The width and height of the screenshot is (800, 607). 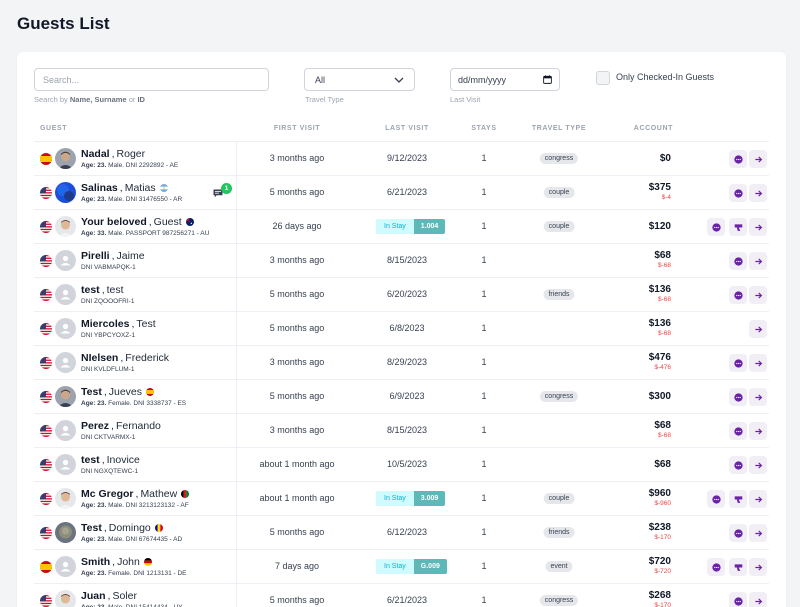 What do you see at coordinates (137, 222) in the screenshot?
I see `guest-name: Your beloved, Guest` at bounding box center [137, 222].